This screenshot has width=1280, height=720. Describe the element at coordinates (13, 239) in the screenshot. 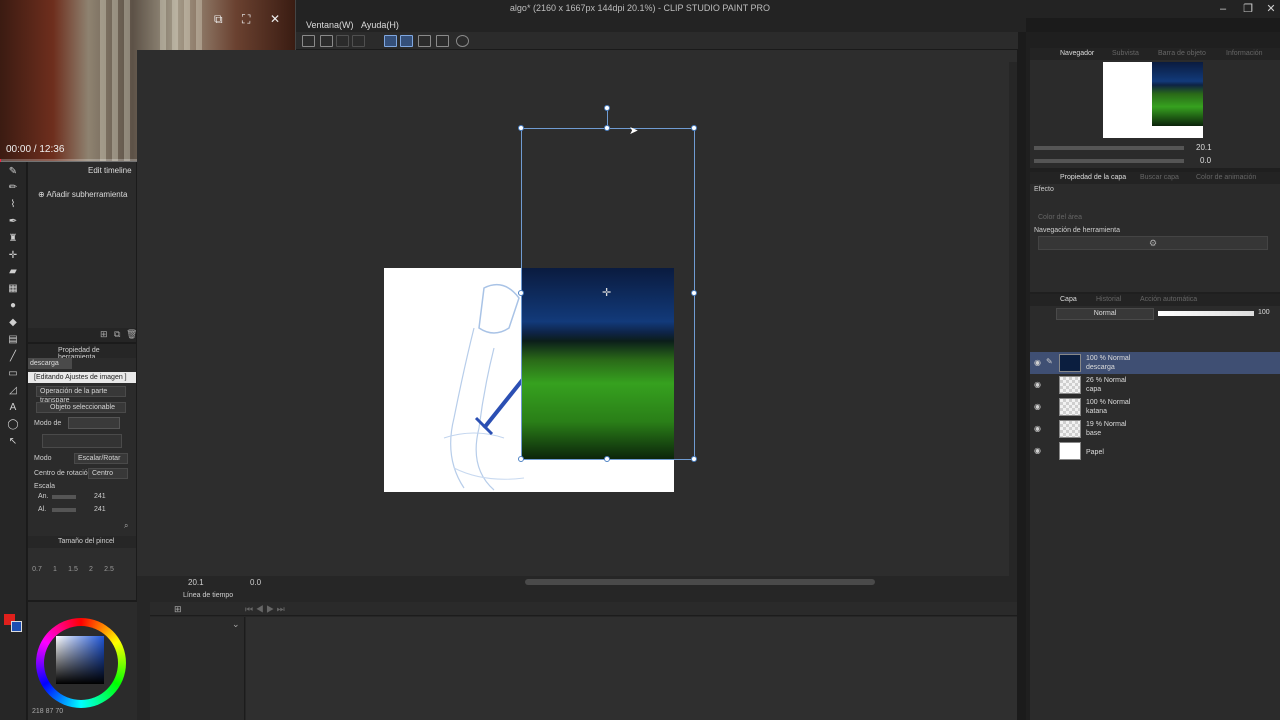

I see `decoration-tool-icon: ♜` at that location.